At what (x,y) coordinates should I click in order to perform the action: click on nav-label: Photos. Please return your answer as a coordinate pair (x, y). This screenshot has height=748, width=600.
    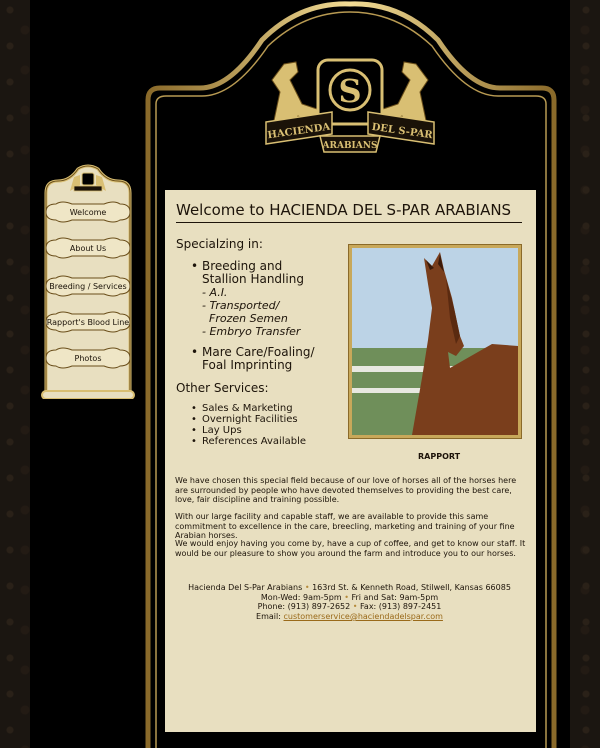
    Looking at the image, I should click on (88, 358).